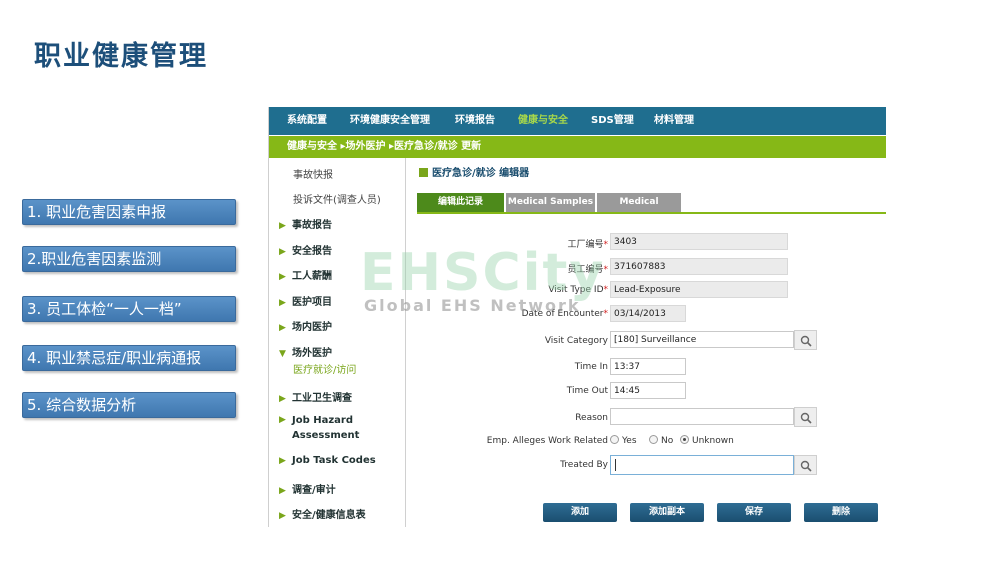 The width and height of the screenshot is (1000, 562). I want to click on treated-by-field, so click(702, 465).